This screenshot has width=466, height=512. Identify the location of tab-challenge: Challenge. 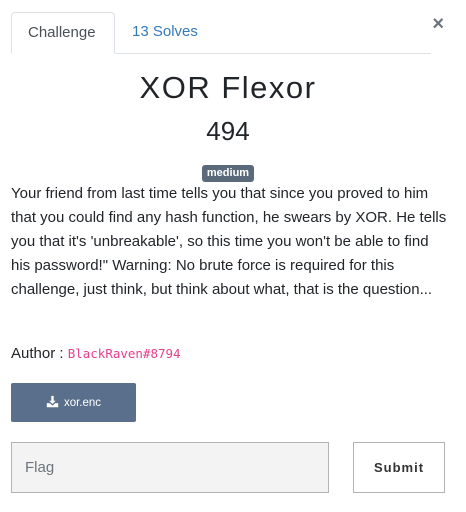
(63, 33).